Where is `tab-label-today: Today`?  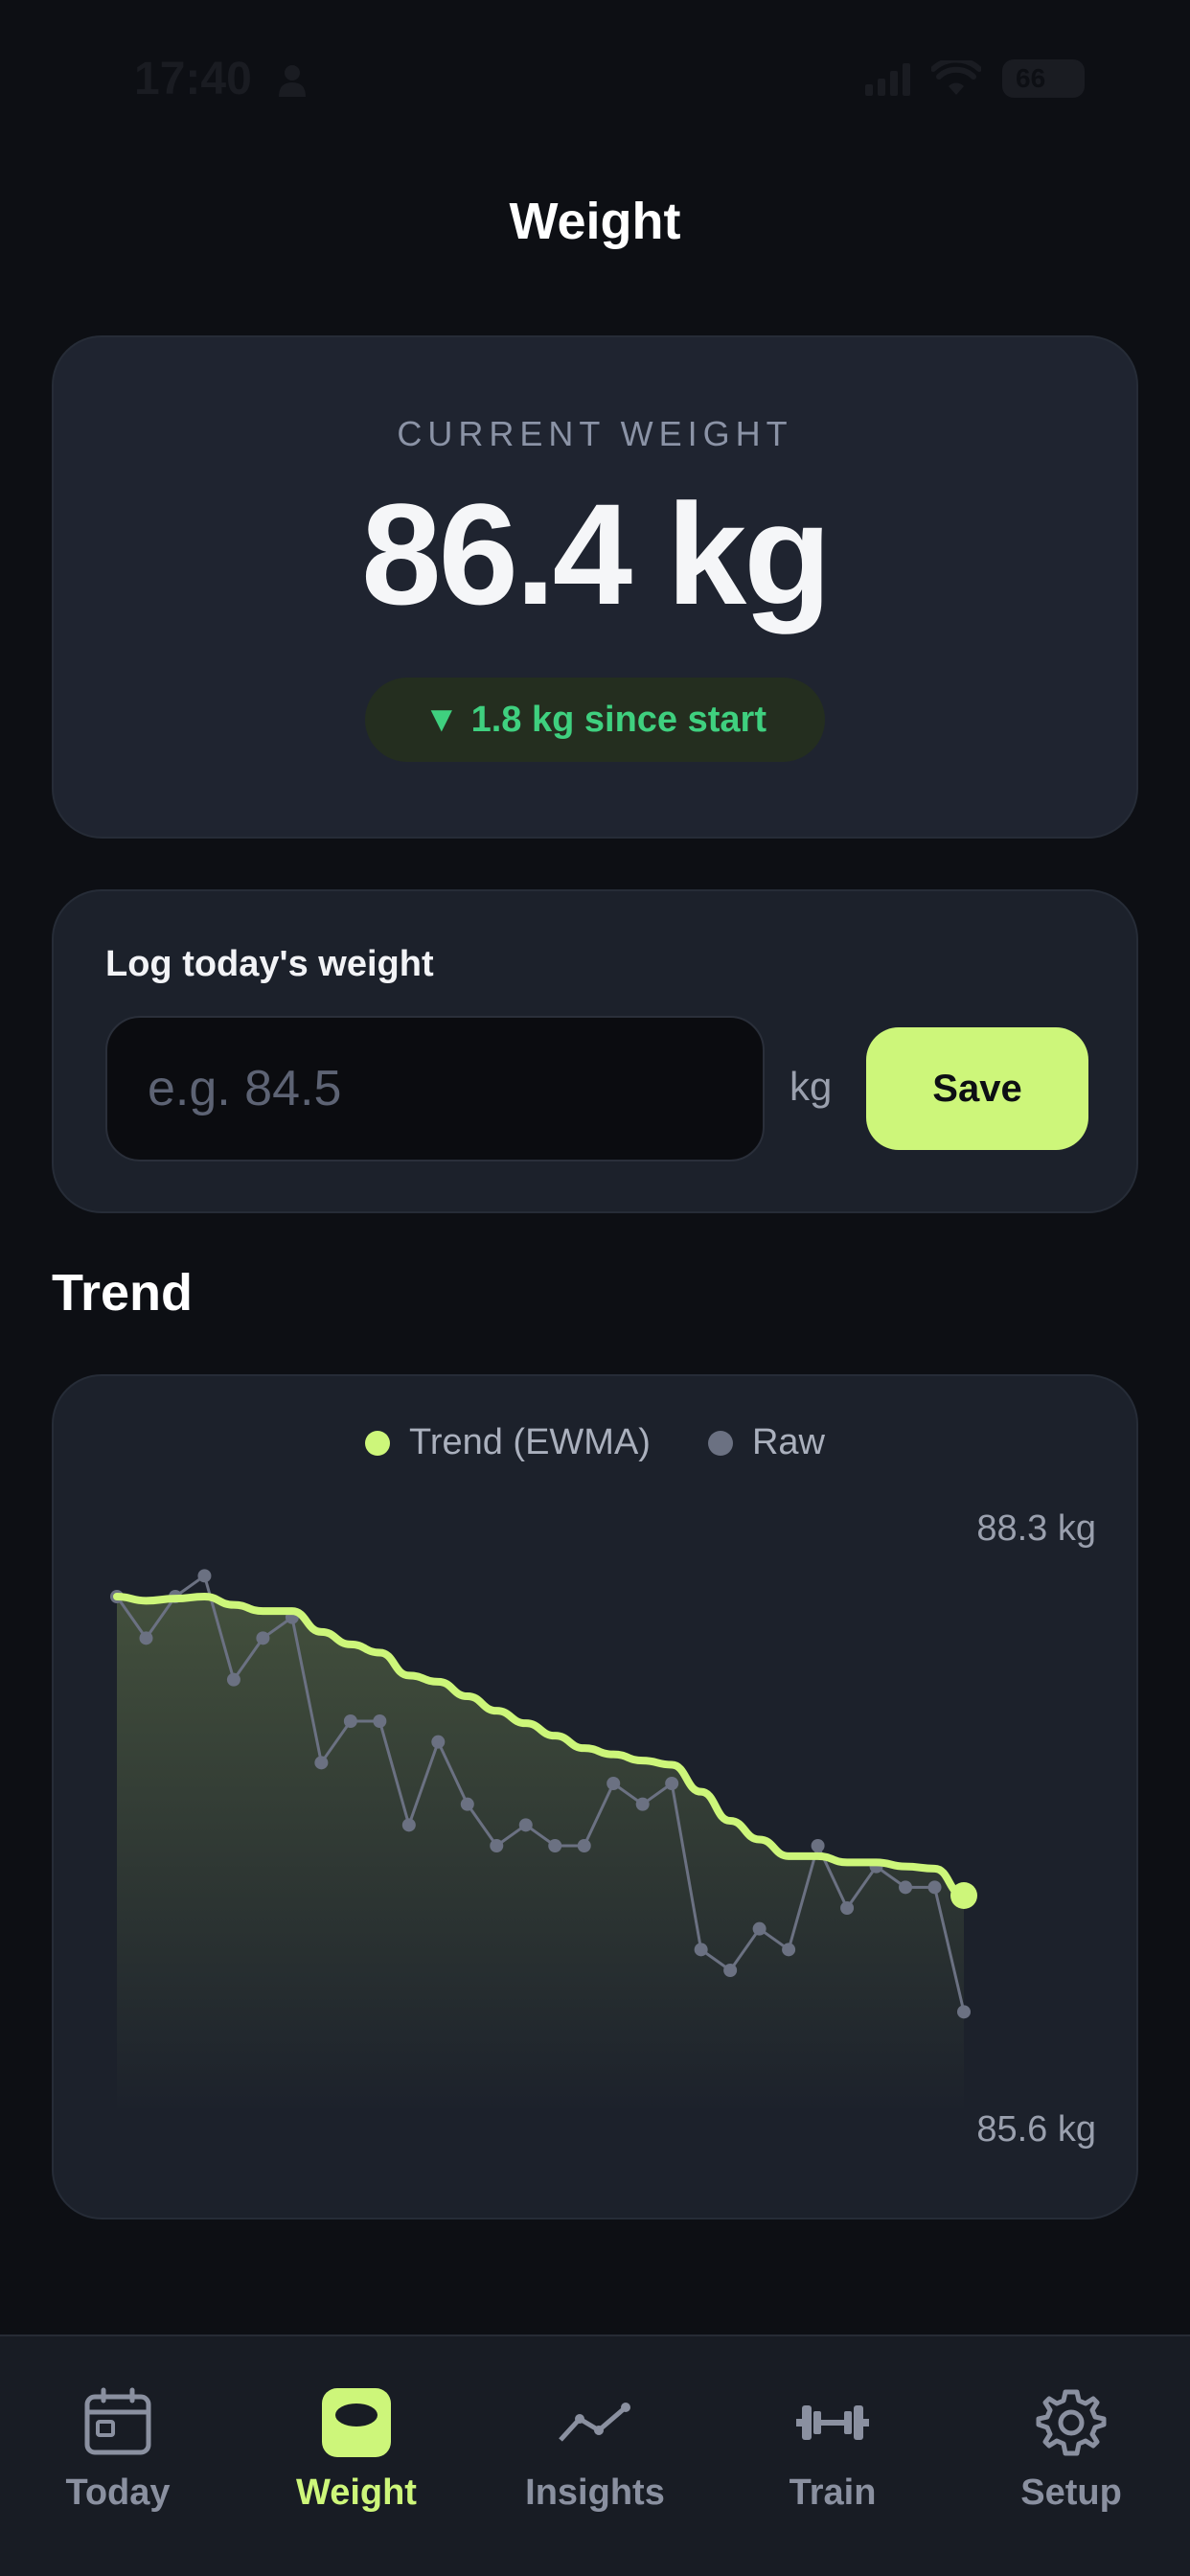 tab-label-today: Today is located at coordinates (118, 2492).